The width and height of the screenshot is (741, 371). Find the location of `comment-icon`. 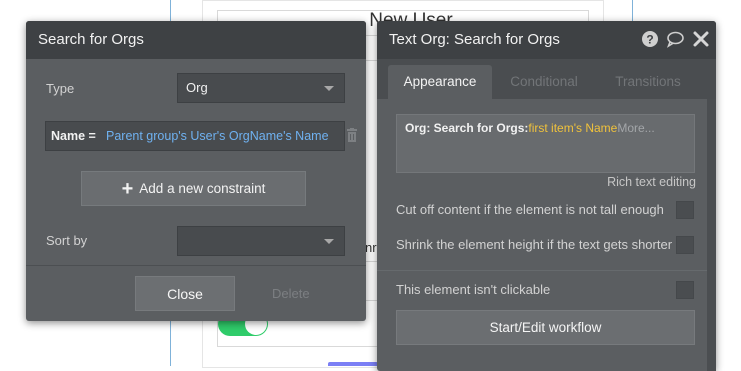

comment-icon is located at coordinates (675, 39).